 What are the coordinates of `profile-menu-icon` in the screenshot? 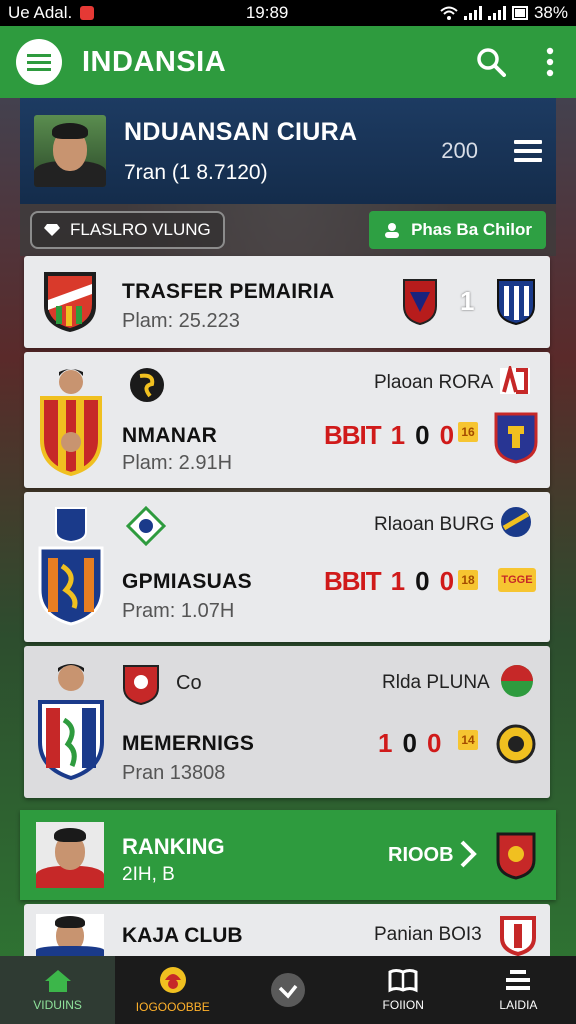 It's located at (528, 151).